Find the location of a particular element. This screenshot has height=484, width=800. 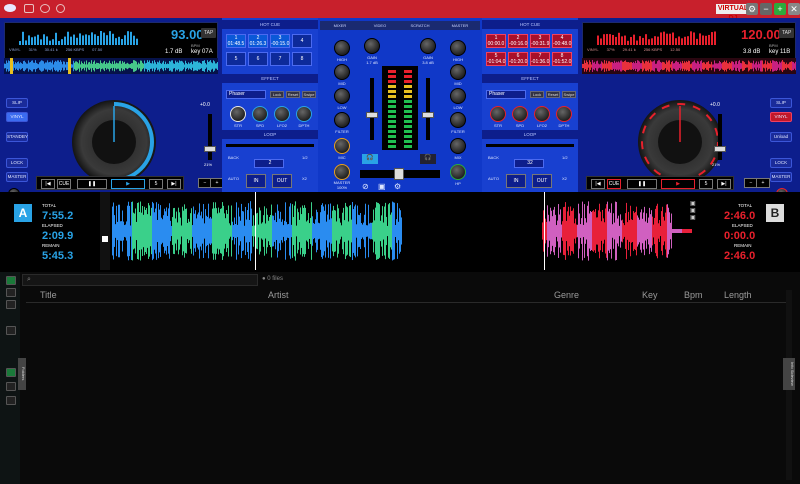

panel-b-loop-x2: X2 is located at coordinates (564, 178).